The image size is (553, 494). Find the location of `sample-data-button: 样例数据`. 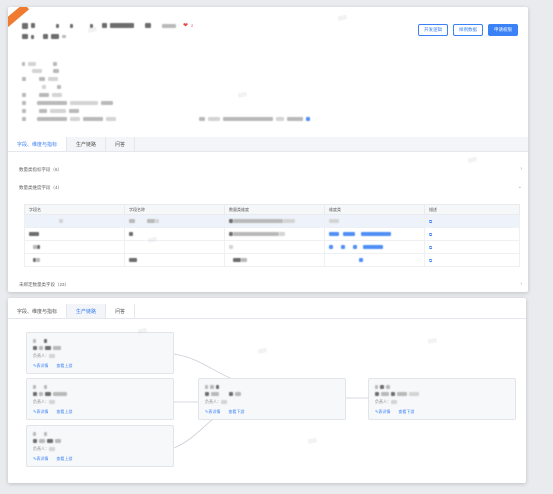

sample-data-button: 样例数据 is located at coordinates (468, 30).